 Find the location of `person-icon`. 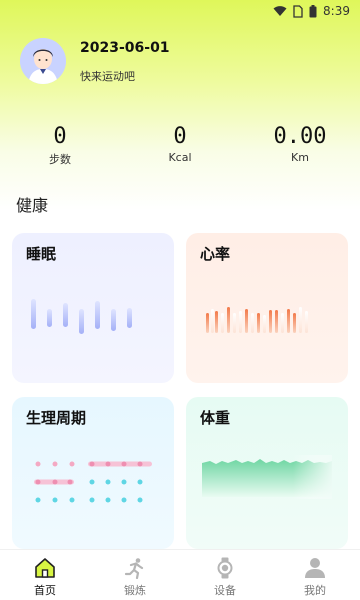

person-icon is located at coordinates (315, 568).